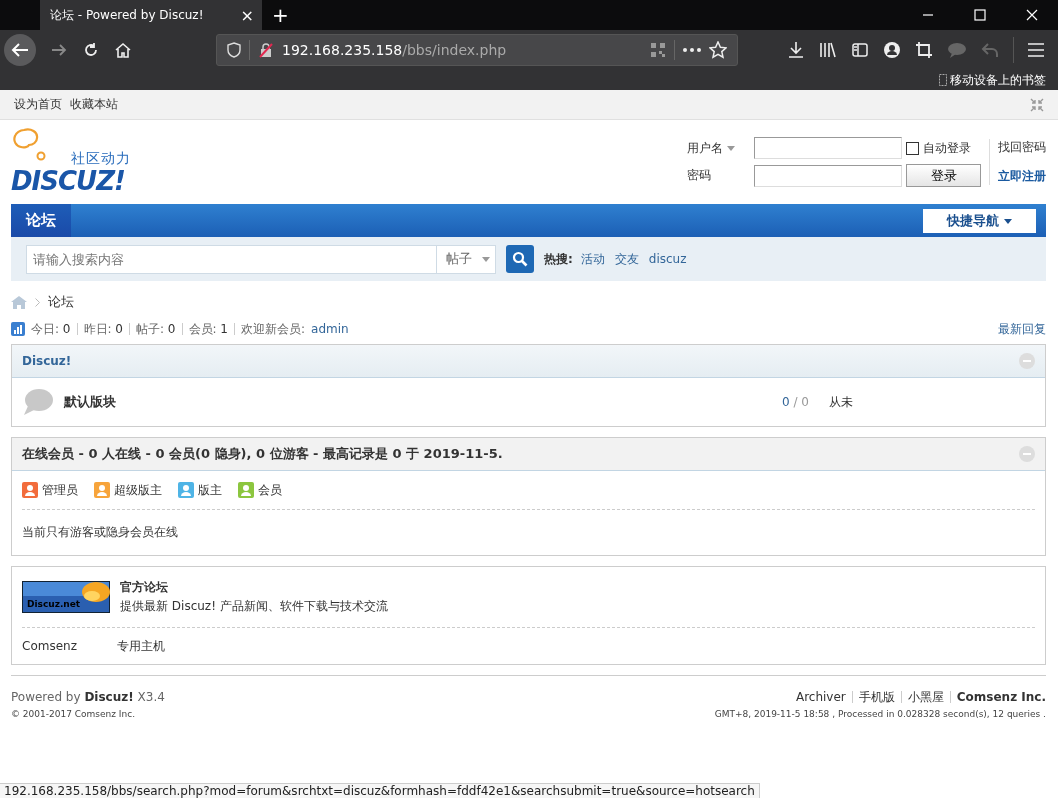  I want to click on username-field, so click(828, 148).